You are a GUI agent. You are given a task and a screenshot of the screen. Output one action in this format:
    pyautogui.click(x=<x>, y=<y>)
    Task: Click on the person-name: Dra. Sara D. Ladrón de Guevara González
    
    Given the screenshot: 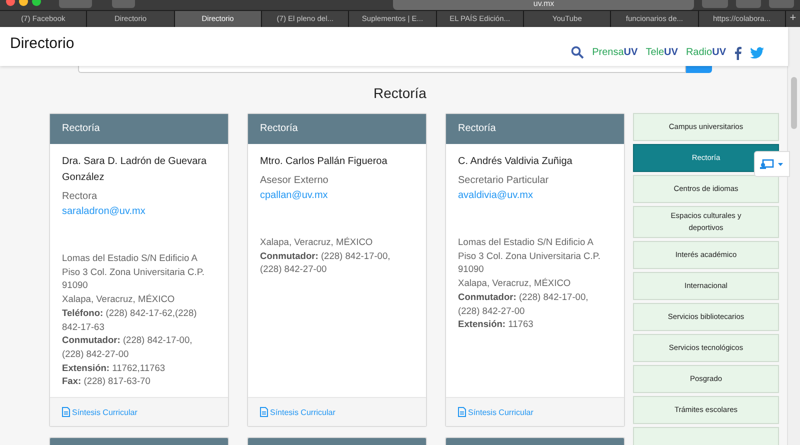 What is the action you would take?
    pyautogui.click(x=135, y=170)
    